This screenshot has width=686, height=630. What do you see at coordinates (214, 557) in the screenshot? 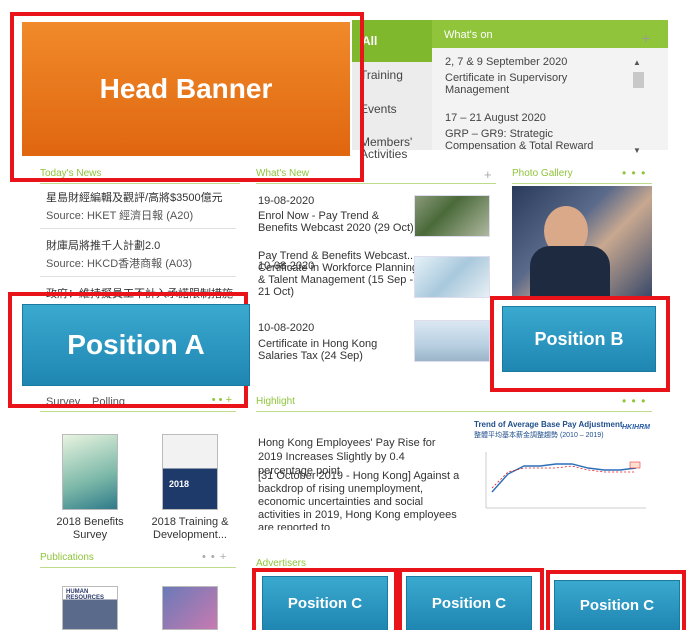
I see `publications-more-icon: • • +` at bounding box center [214, 557].